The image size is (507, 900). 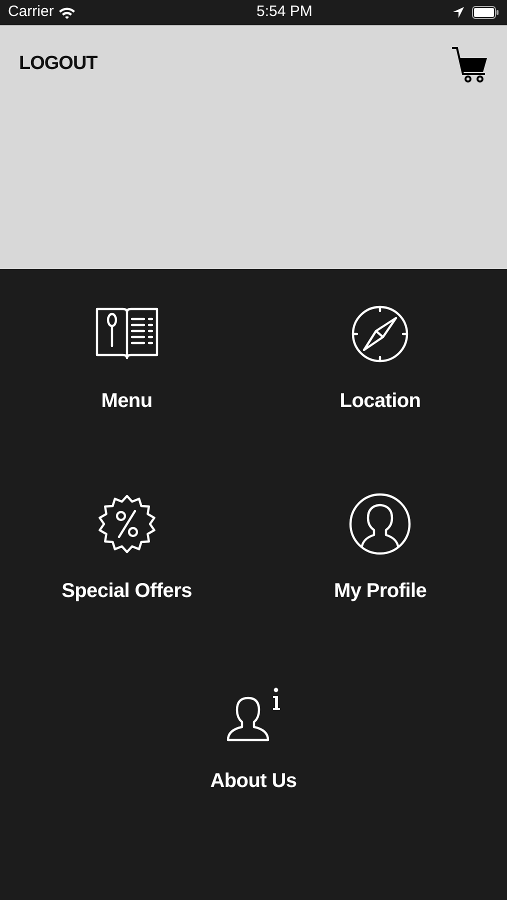 What do you see at coordinates (58, 64) in the screenshot?
I see `logout-button: LOGOUT` at bounding box center [58, 64].